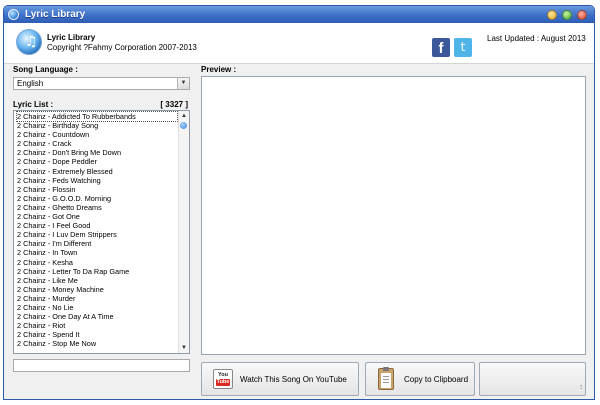 The height and width of the screenshot is (405, 600). I want to click on copy-clipboard-button: Copy to Clipboard, so click(420, 379).